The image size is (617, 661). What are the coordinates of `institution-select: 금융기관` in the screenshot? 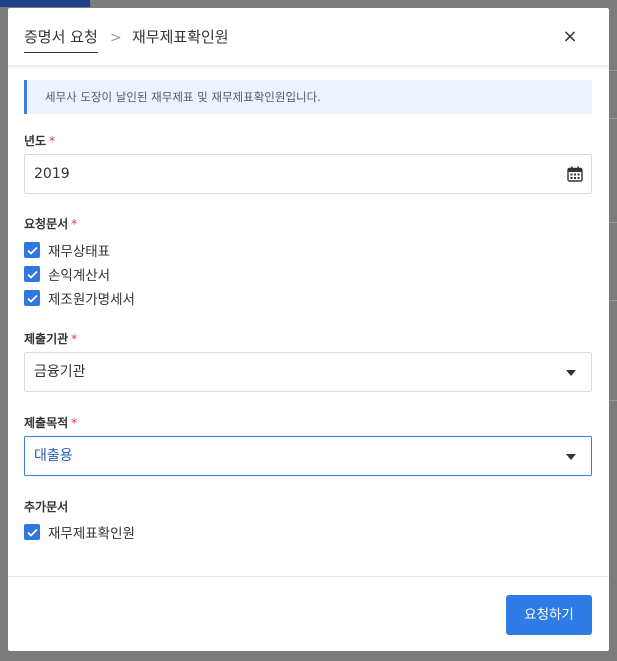 It's located at (308, 372).